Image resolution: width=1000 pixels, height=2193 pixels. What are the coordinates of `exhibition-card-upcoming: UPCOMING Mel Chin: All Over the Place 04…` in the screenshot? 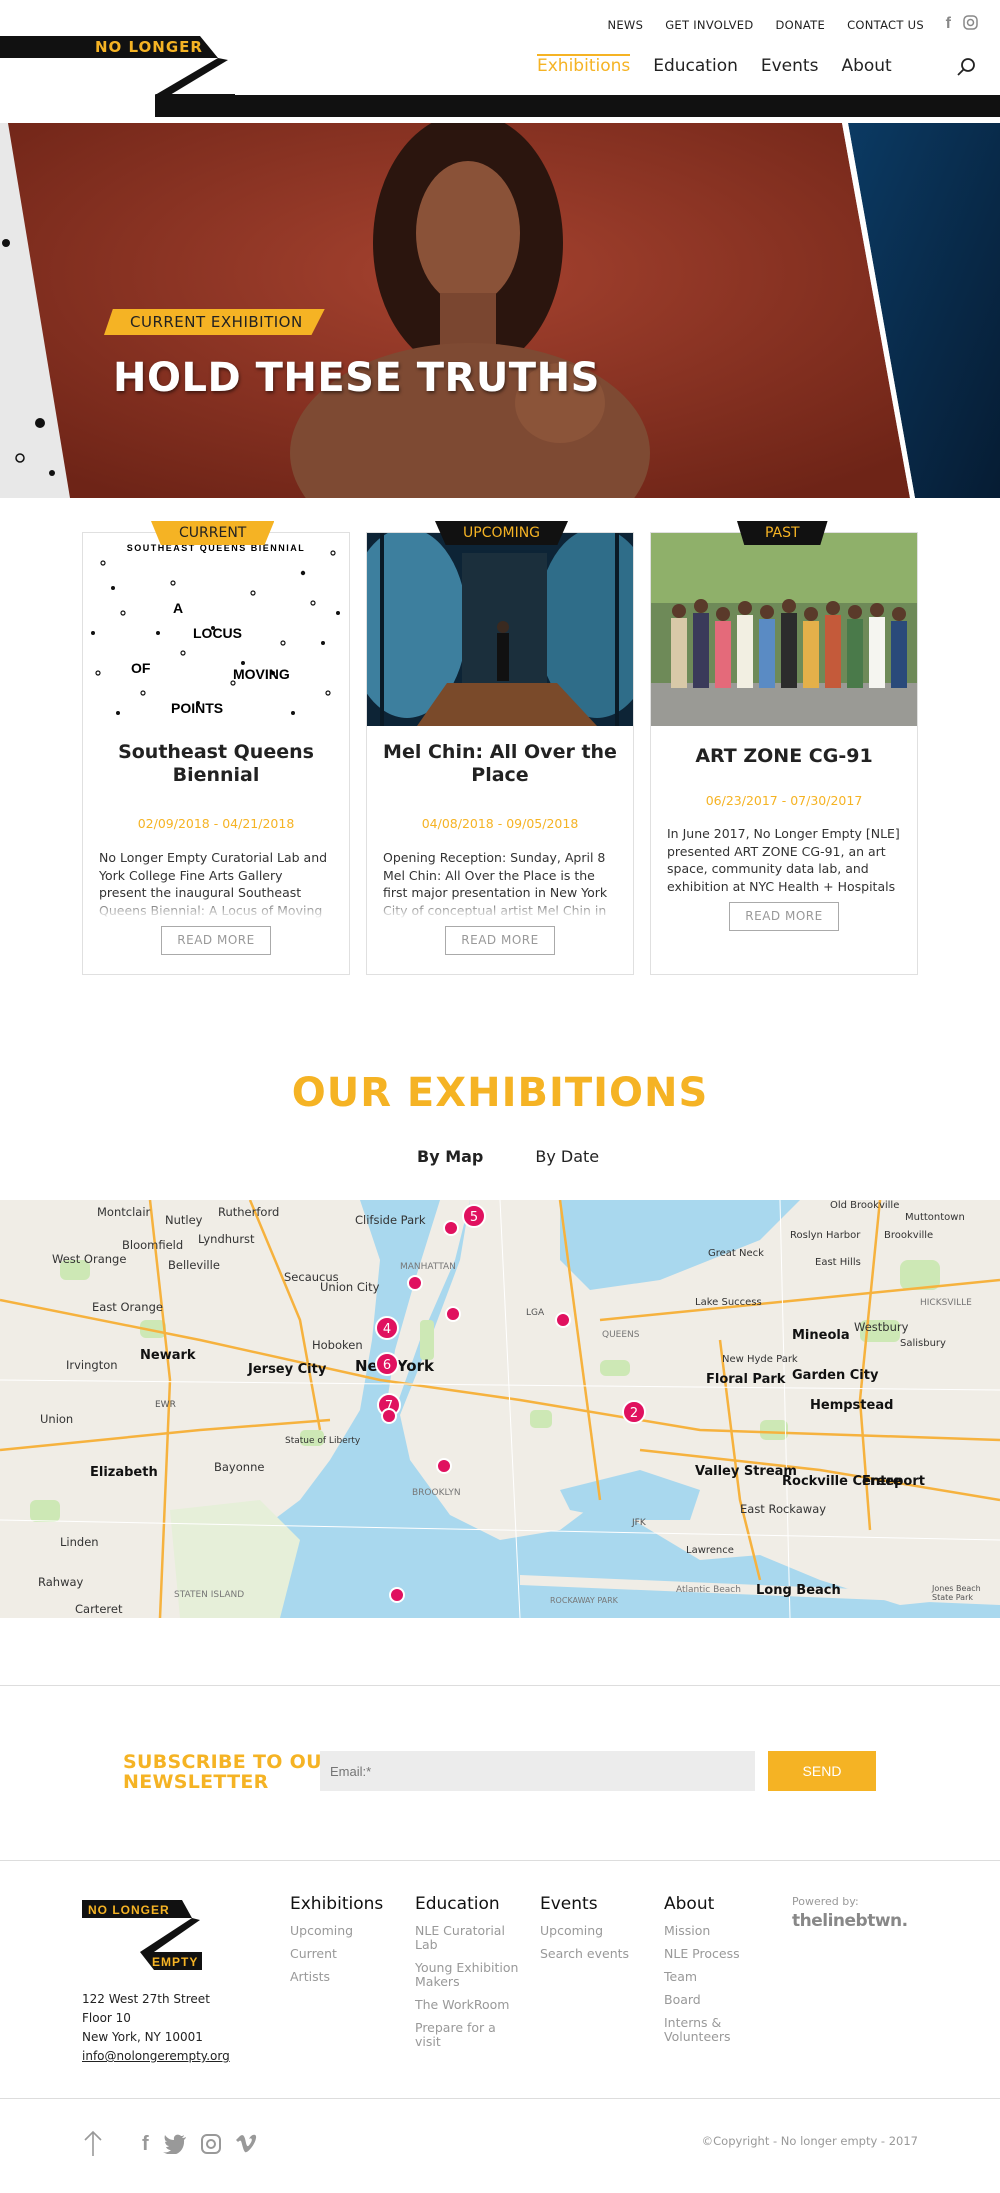 It's located at (500, 748).